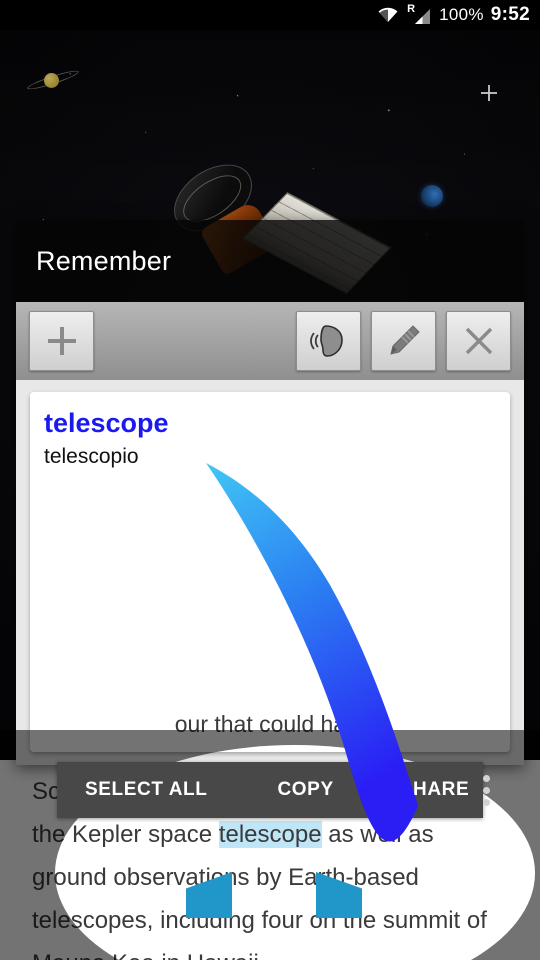 The width and height of the screenshot is (540, 960). I want to click on share-button: SHARE, so click(435, 790).